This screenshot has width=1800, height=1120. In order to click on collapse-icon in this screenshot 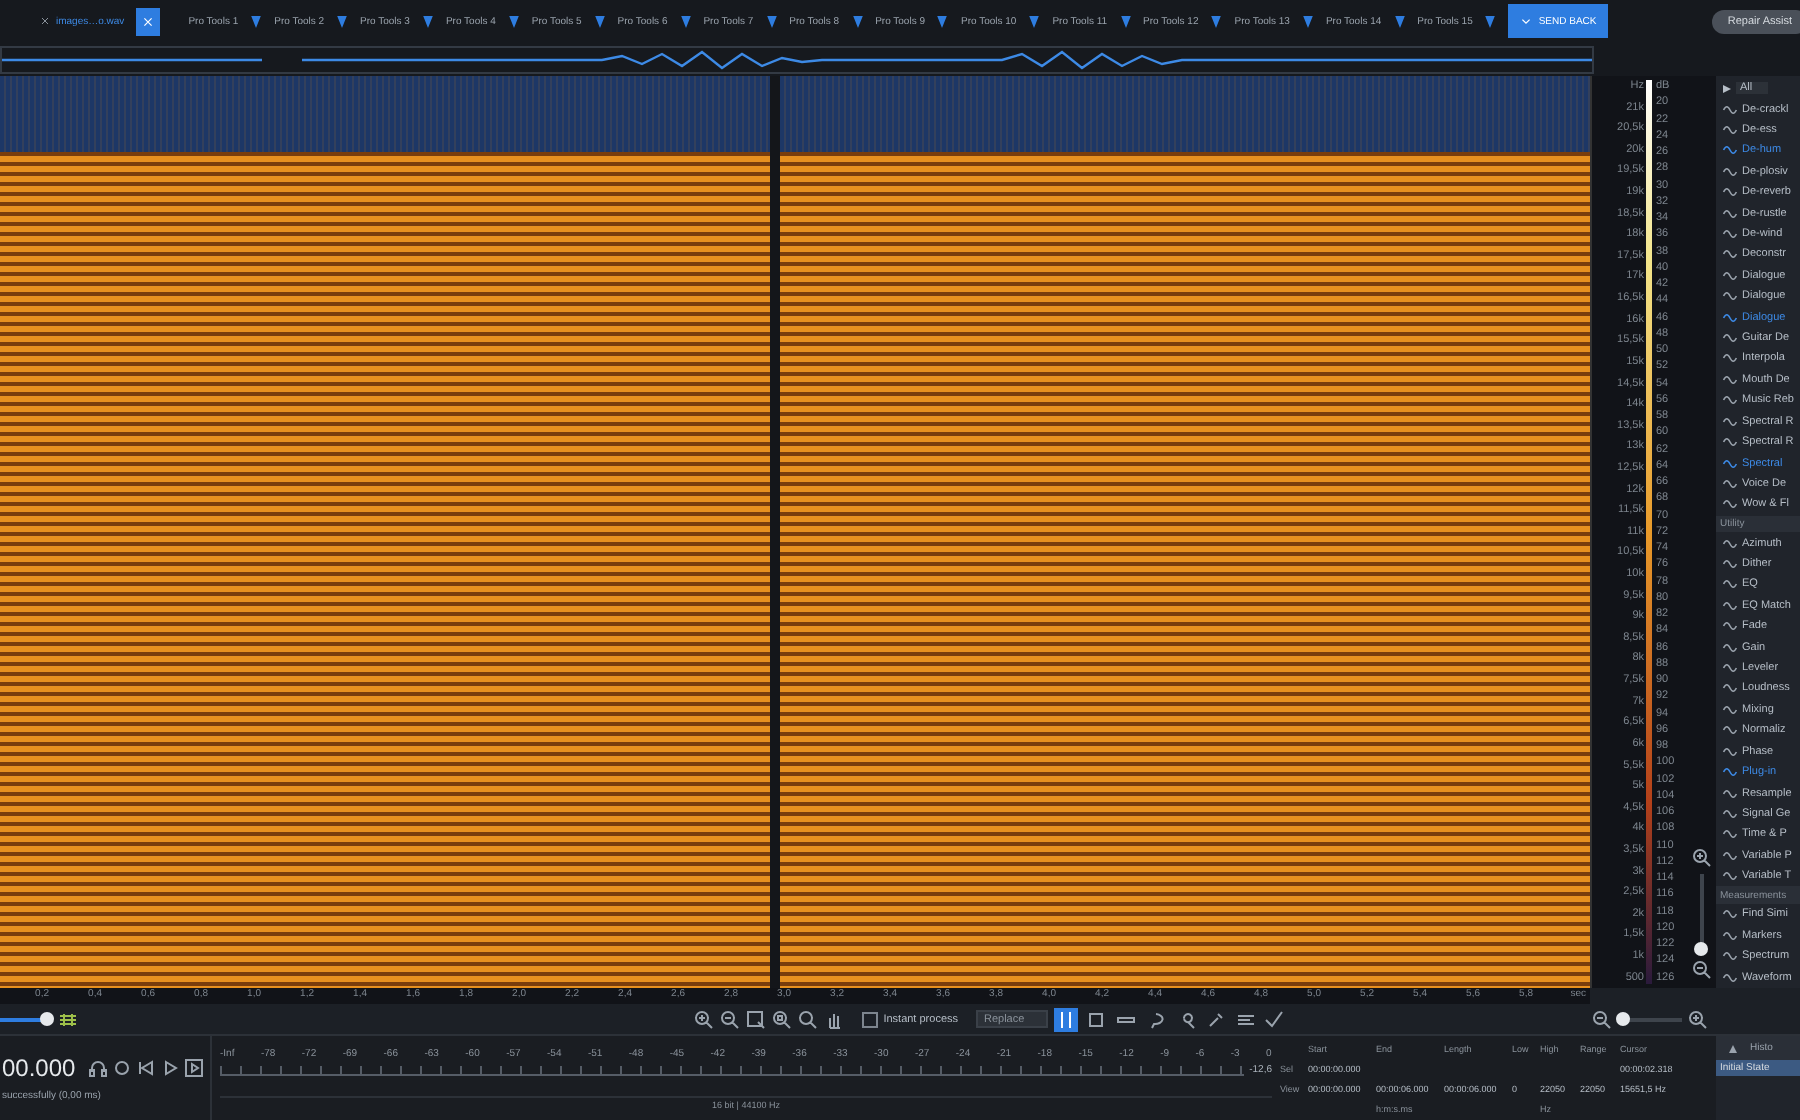, I will do `click(1733, 1048)`.